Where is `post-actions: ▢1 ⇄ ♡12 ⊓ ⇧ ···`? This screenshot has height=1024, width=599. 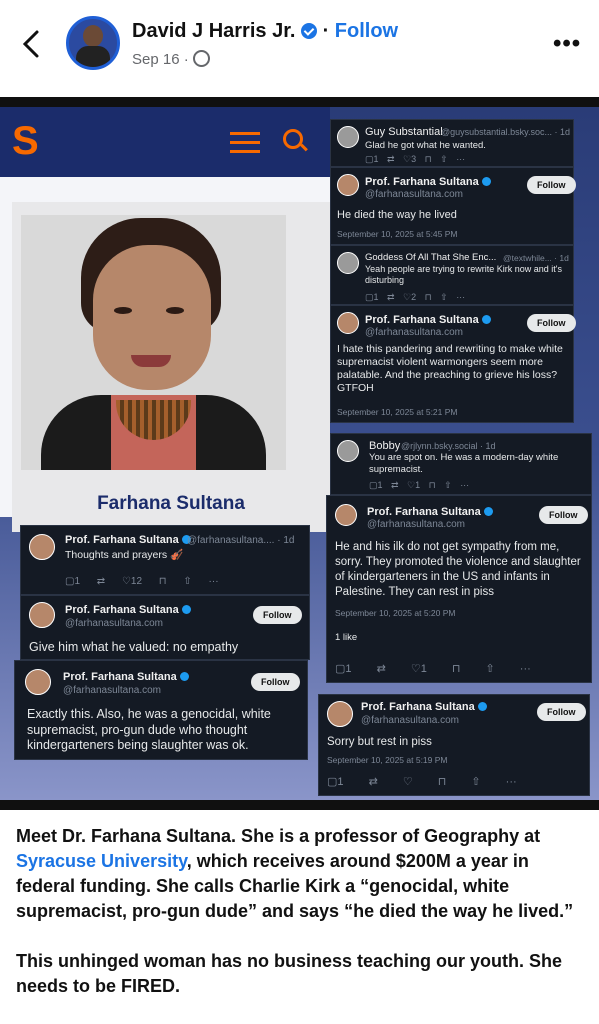
post-actions: ▢1 ⇄ ♡12 ⊓ ⇧ ··· is located at coordinates (142, 581).